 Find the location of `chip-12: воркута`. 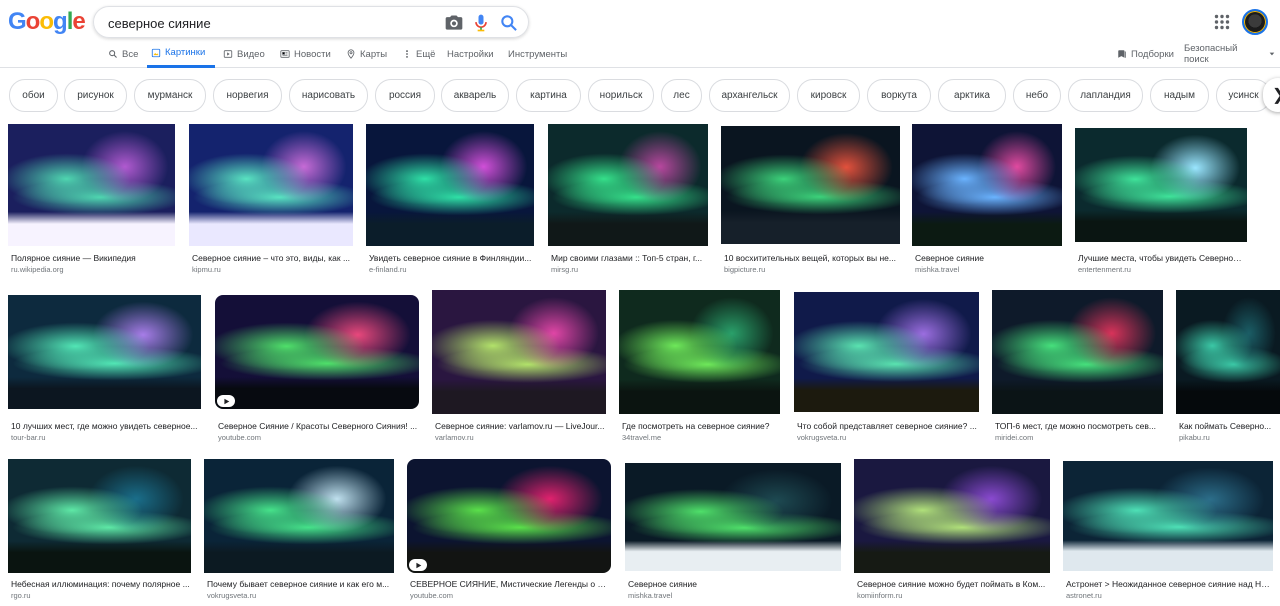

chip-12: воркута is located at coordinates (899, 95).